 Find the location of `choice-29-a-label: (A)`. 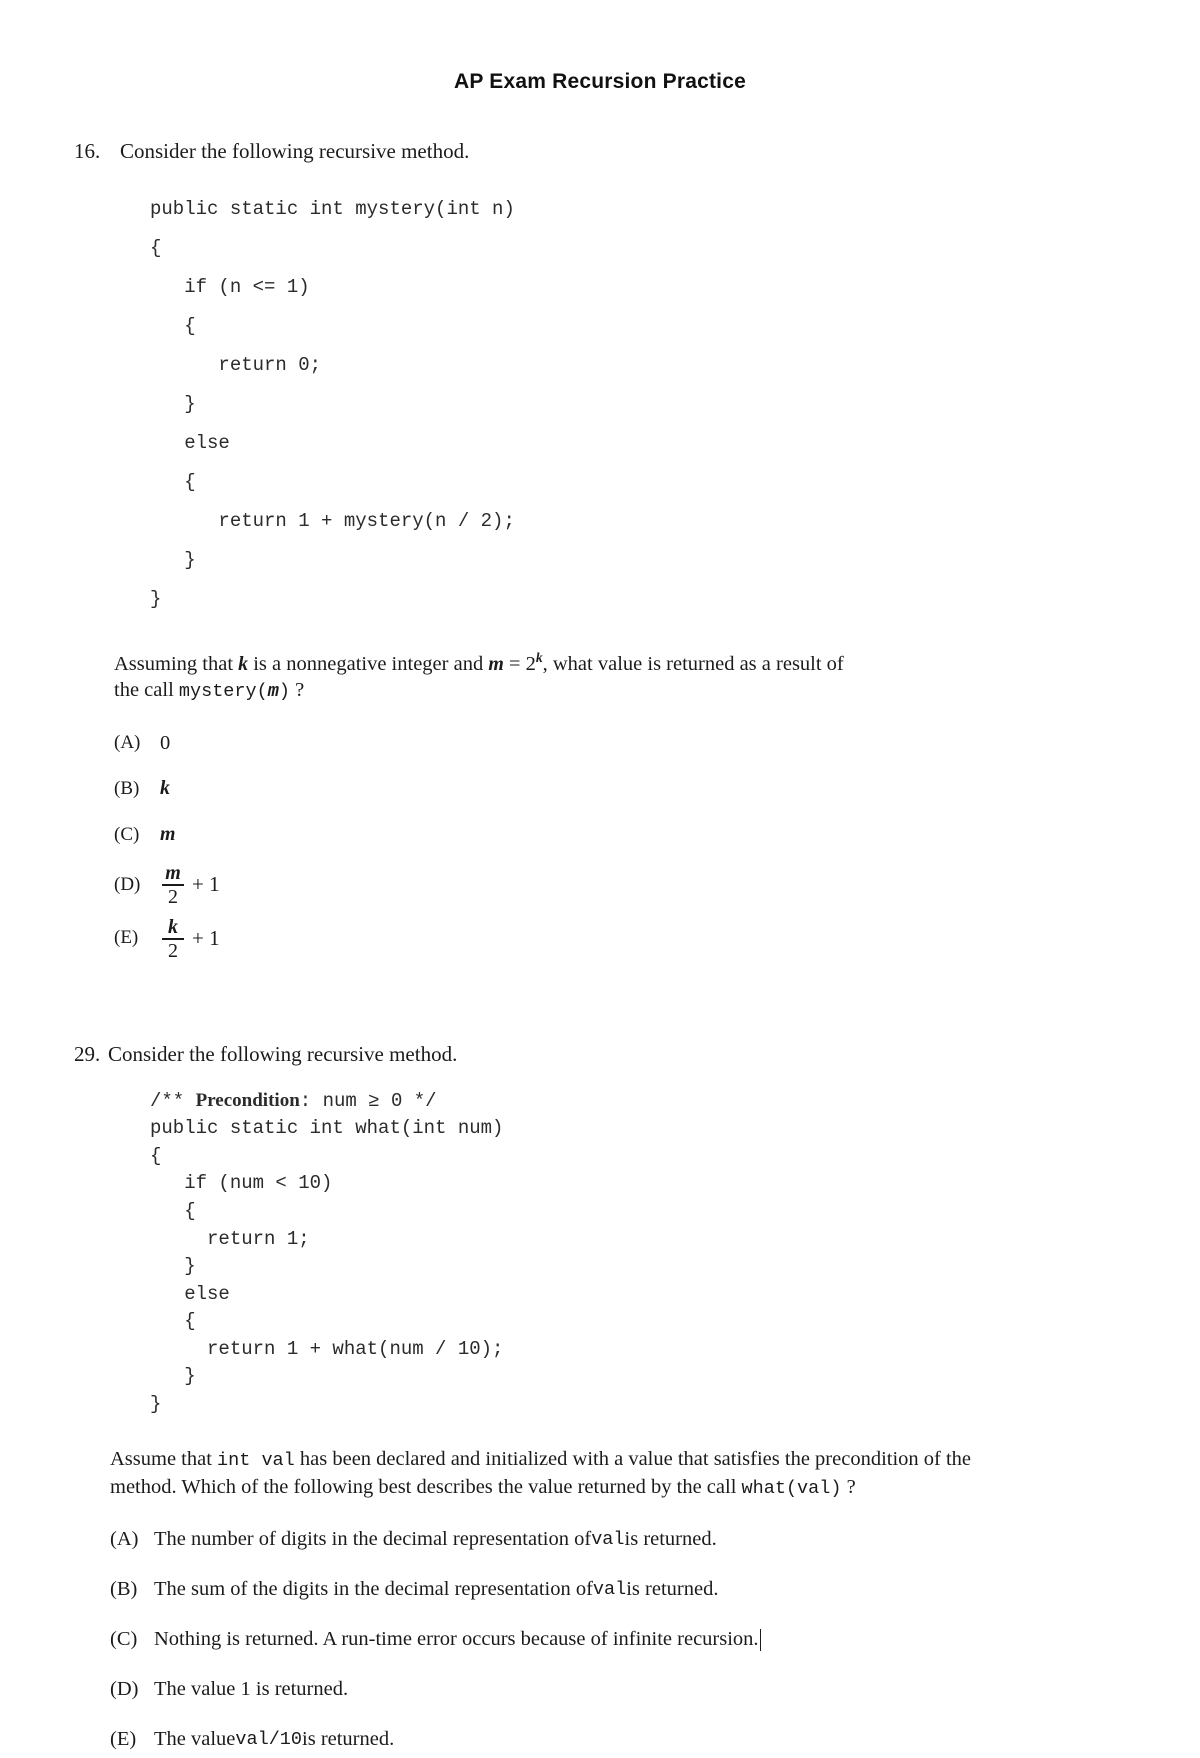

choice-29-a-label: (A) is located at coordinates (124, 1539).